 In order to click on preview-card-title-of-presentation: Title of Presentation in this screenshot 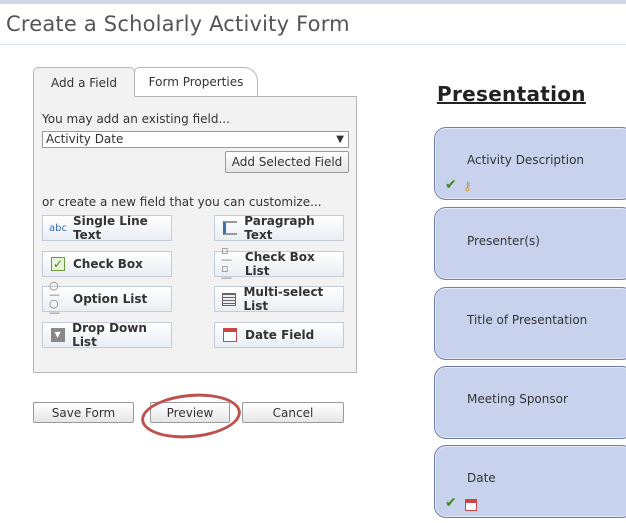, I will do `click(530, 323)`.